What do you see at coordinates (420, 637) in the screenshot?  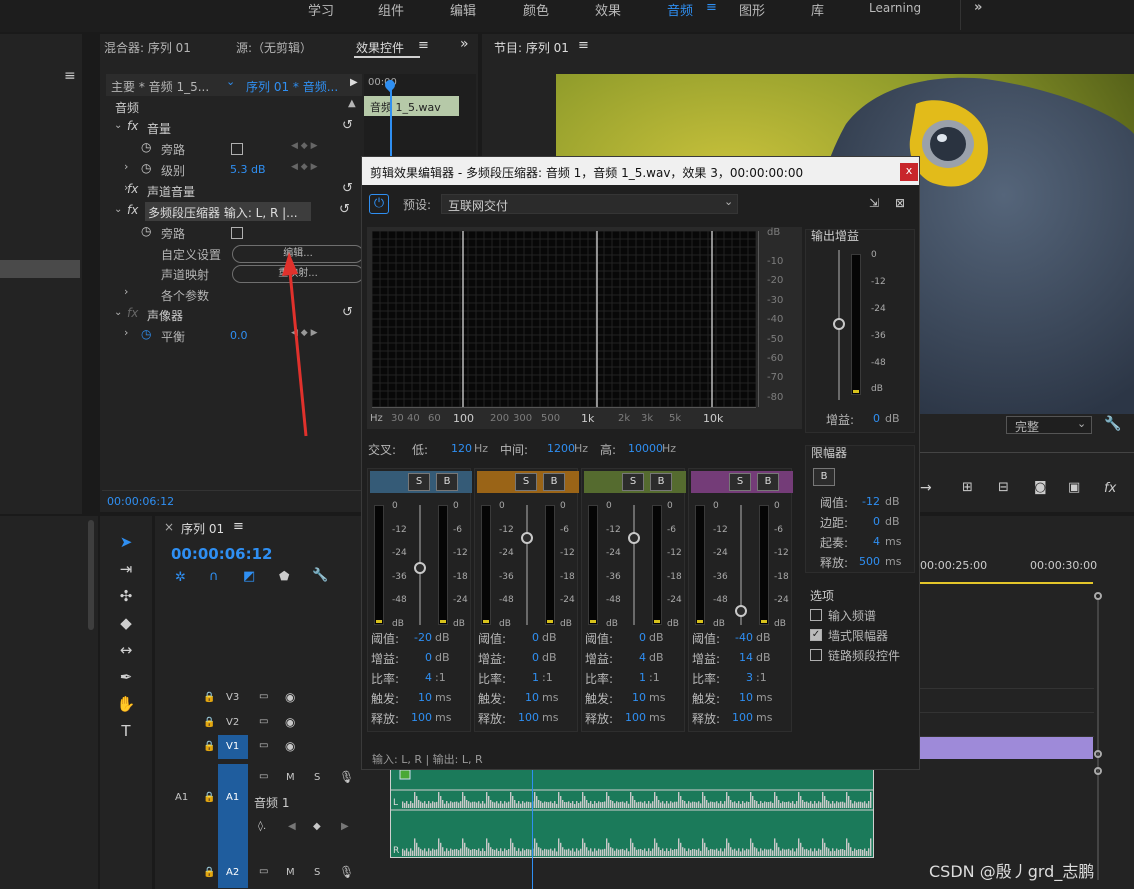 I see `band-threshold-value: -20` at bounding box center [420, 637].